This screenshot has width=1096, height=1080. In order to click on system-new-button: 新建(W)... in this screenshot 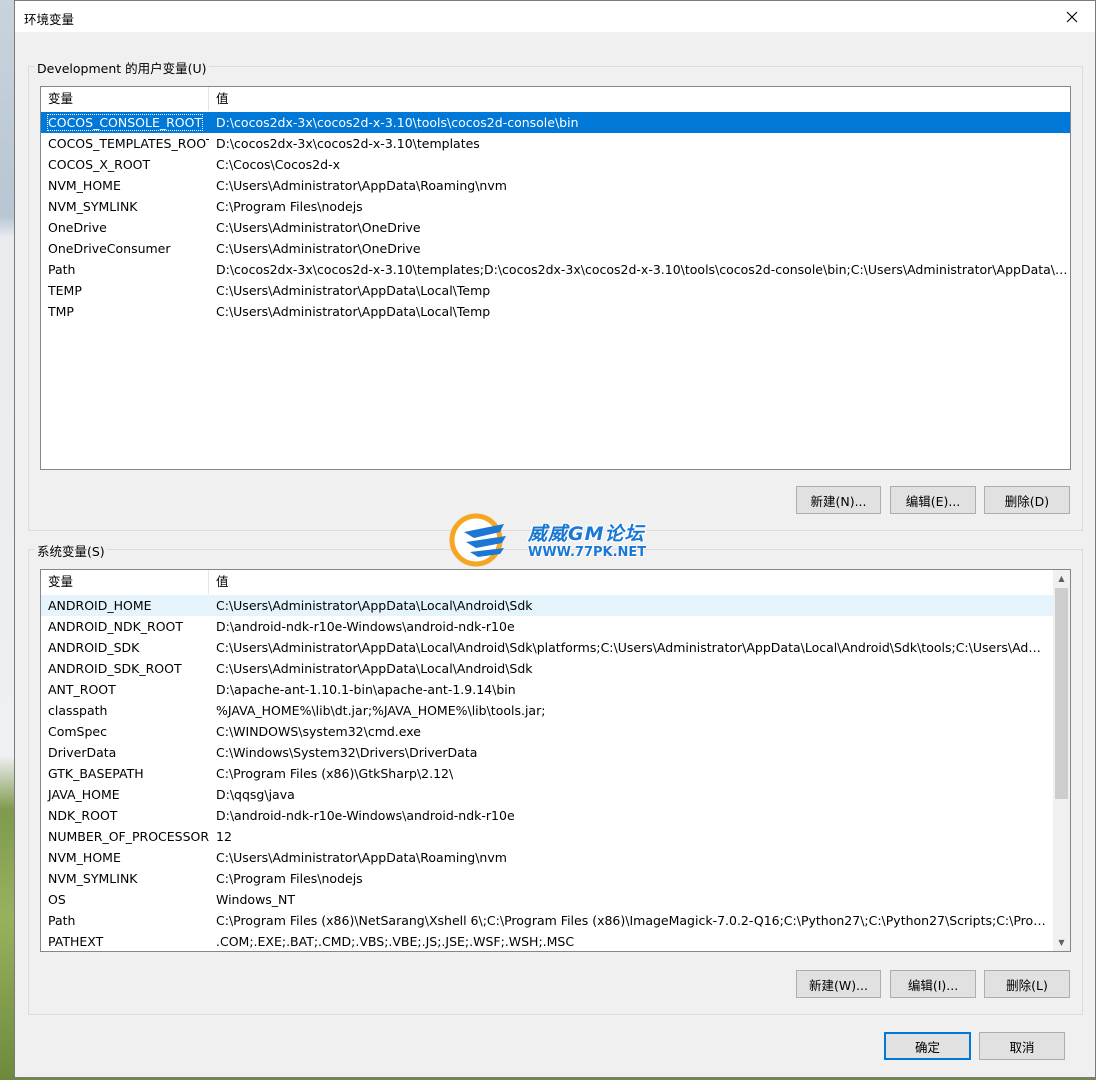, I will do `click(838, 984)`.